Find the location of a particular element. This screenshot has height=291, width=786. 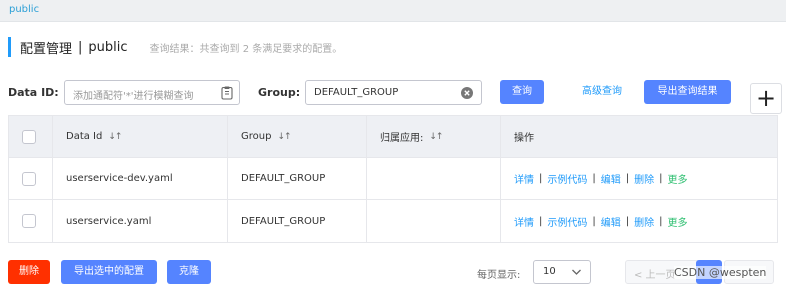

prev-page-label: < 上一页 is located at coordinates (655, 275).